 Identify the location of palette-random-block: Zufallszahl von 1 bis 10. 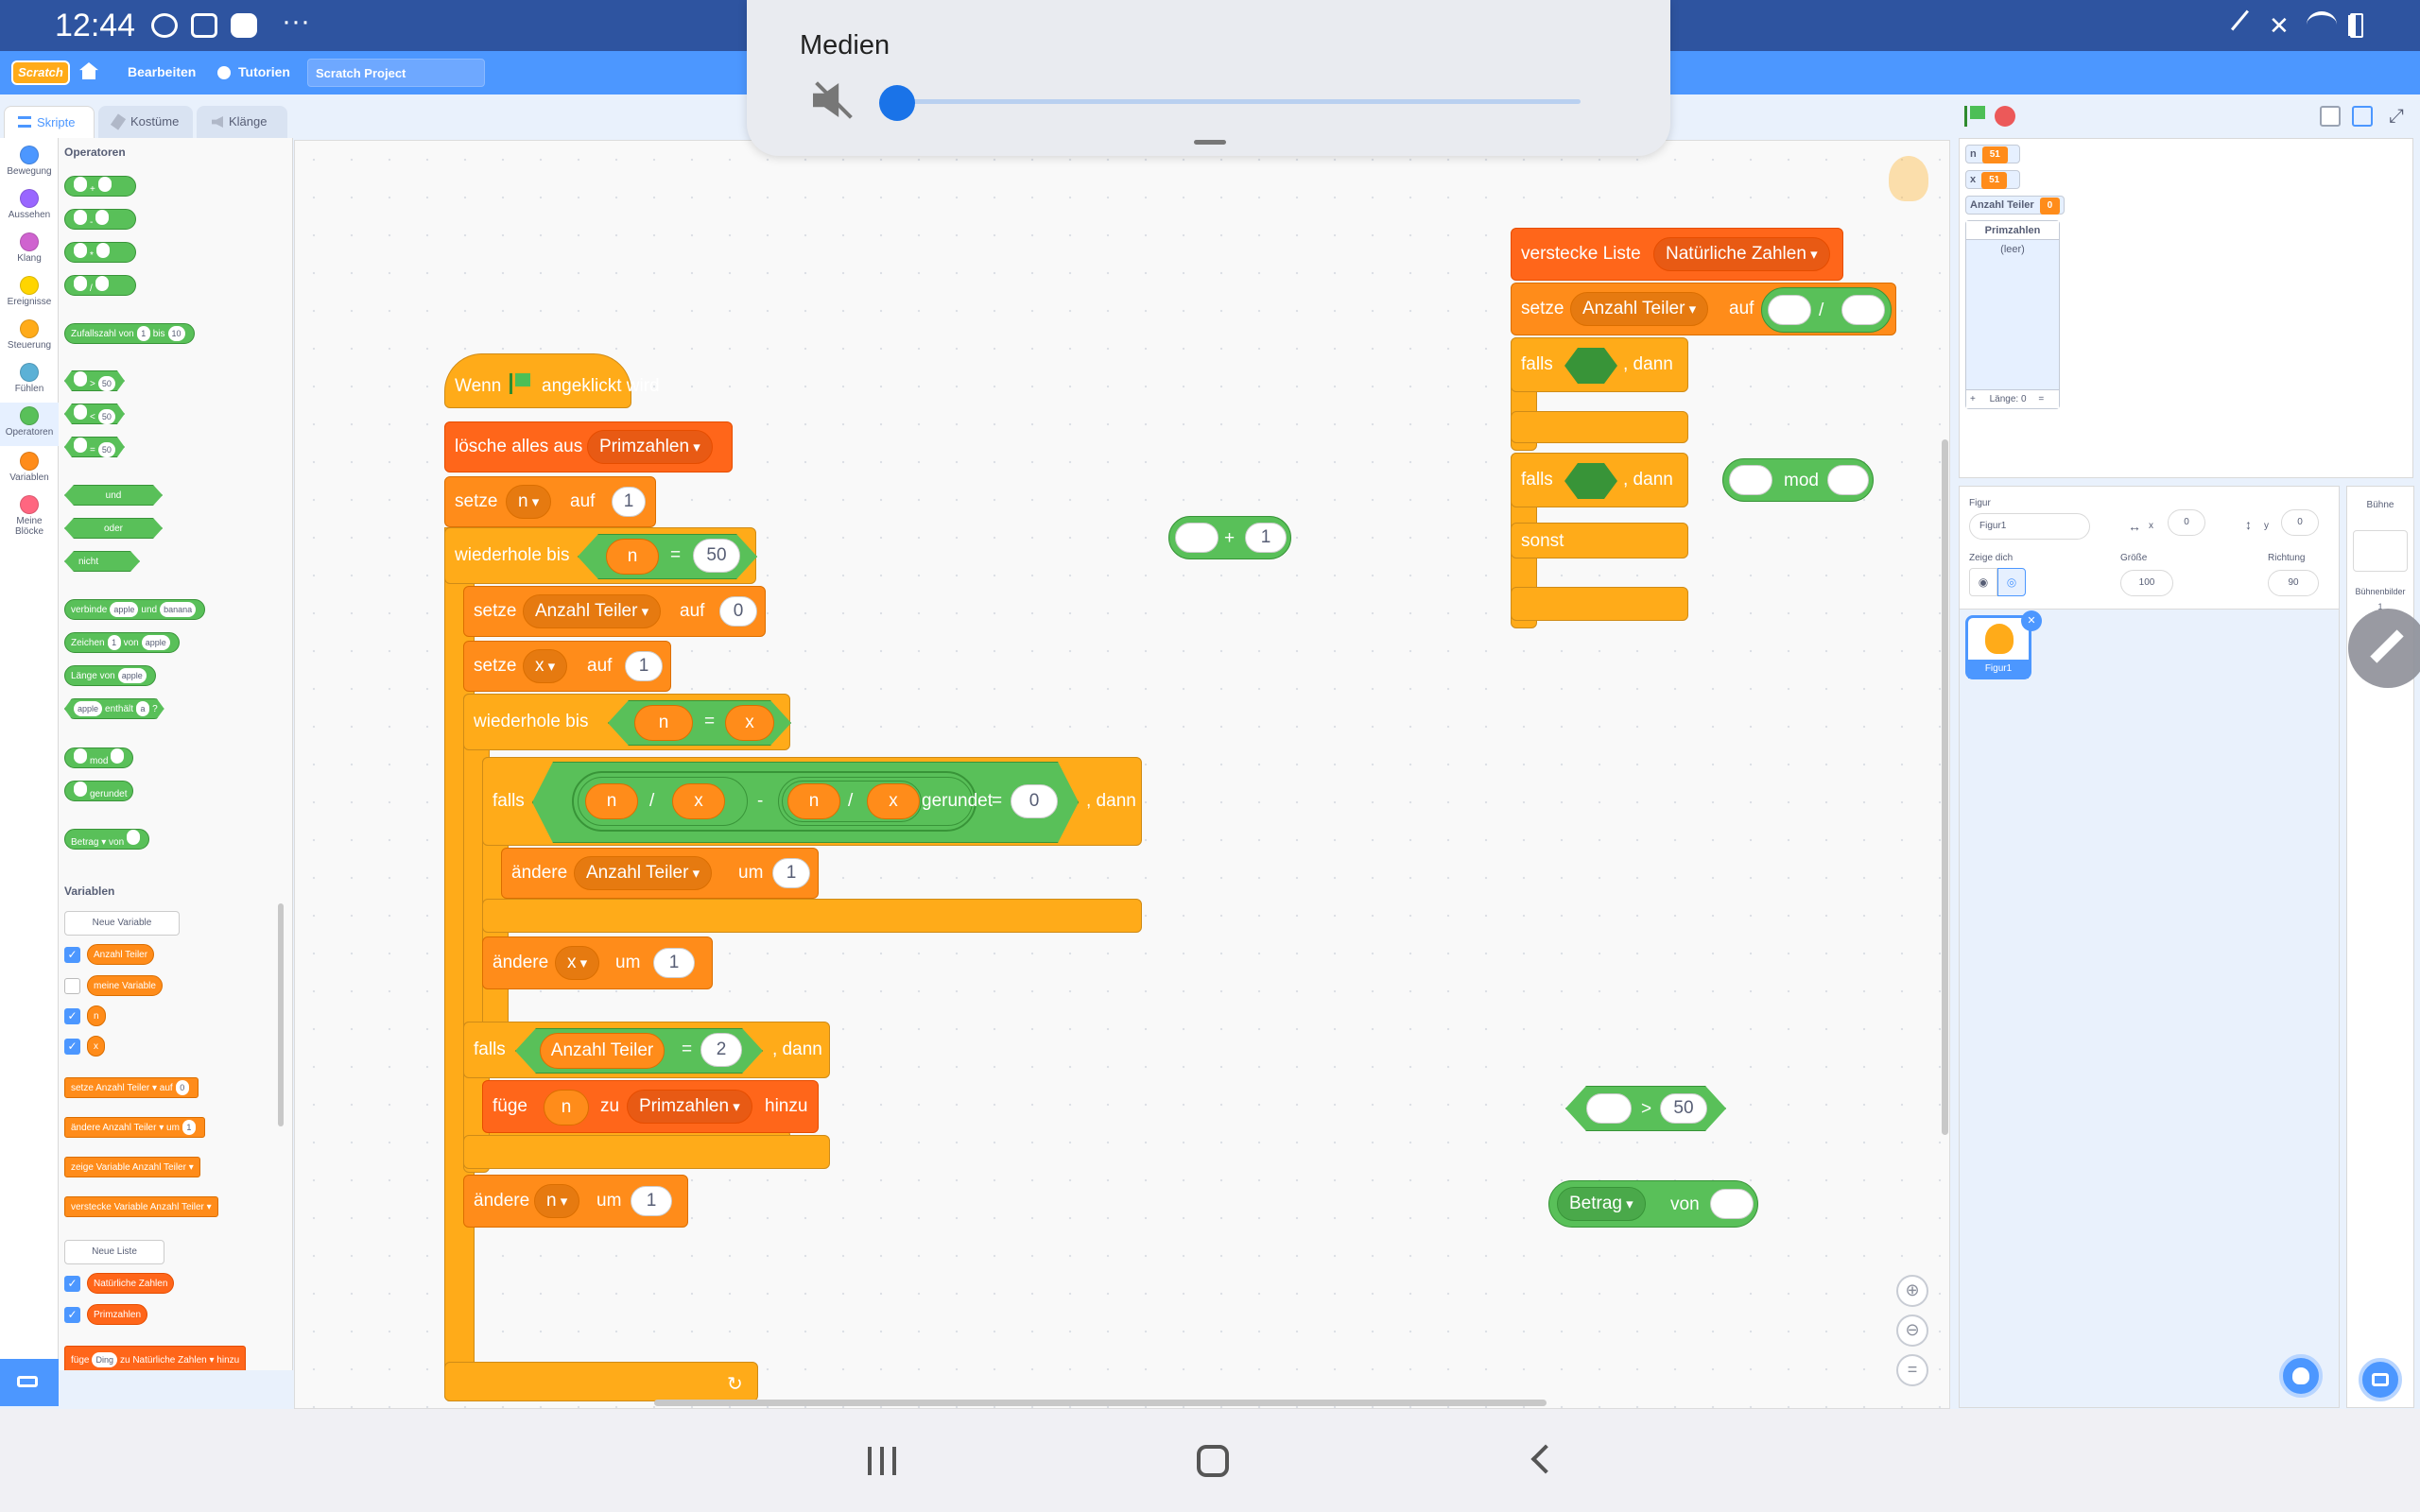
(129, 333).